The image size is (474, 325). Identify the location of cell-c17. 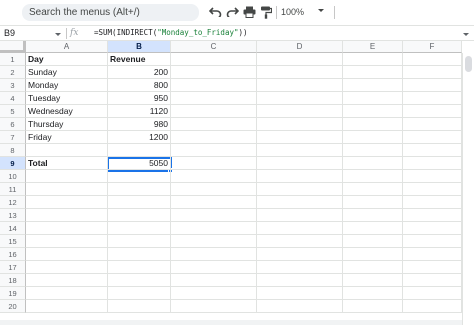
(214, 267).